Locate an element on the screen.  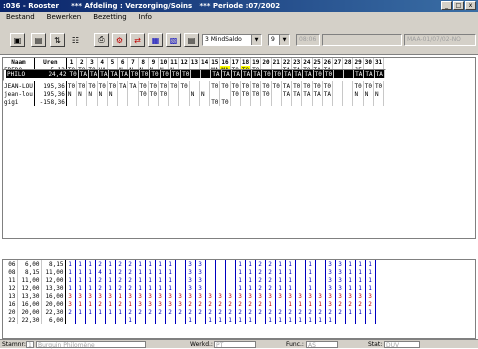
window-button: ▤ is located at coordinates (38, 40).